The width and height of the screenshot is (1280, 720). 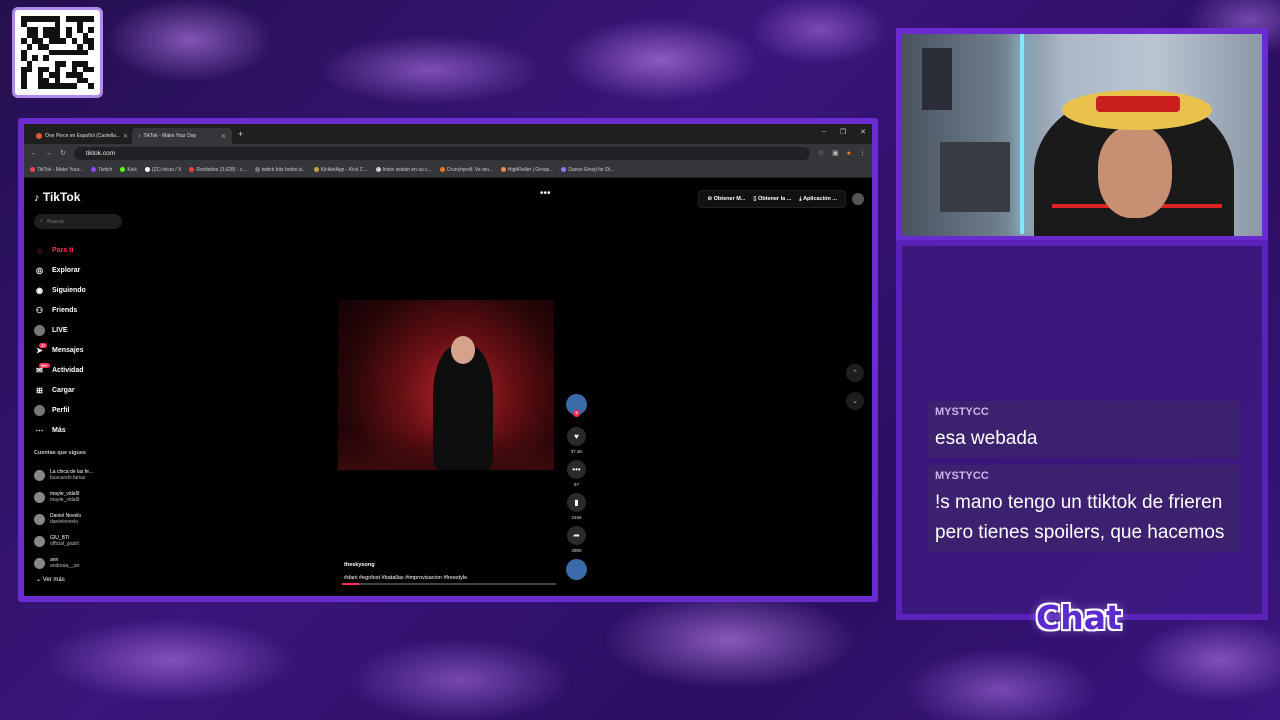 What do you see at coordinates (60, 410) in the screenshot?
I see `sidebar-item-perfil: Perfil` at bounding box center [60, 410].